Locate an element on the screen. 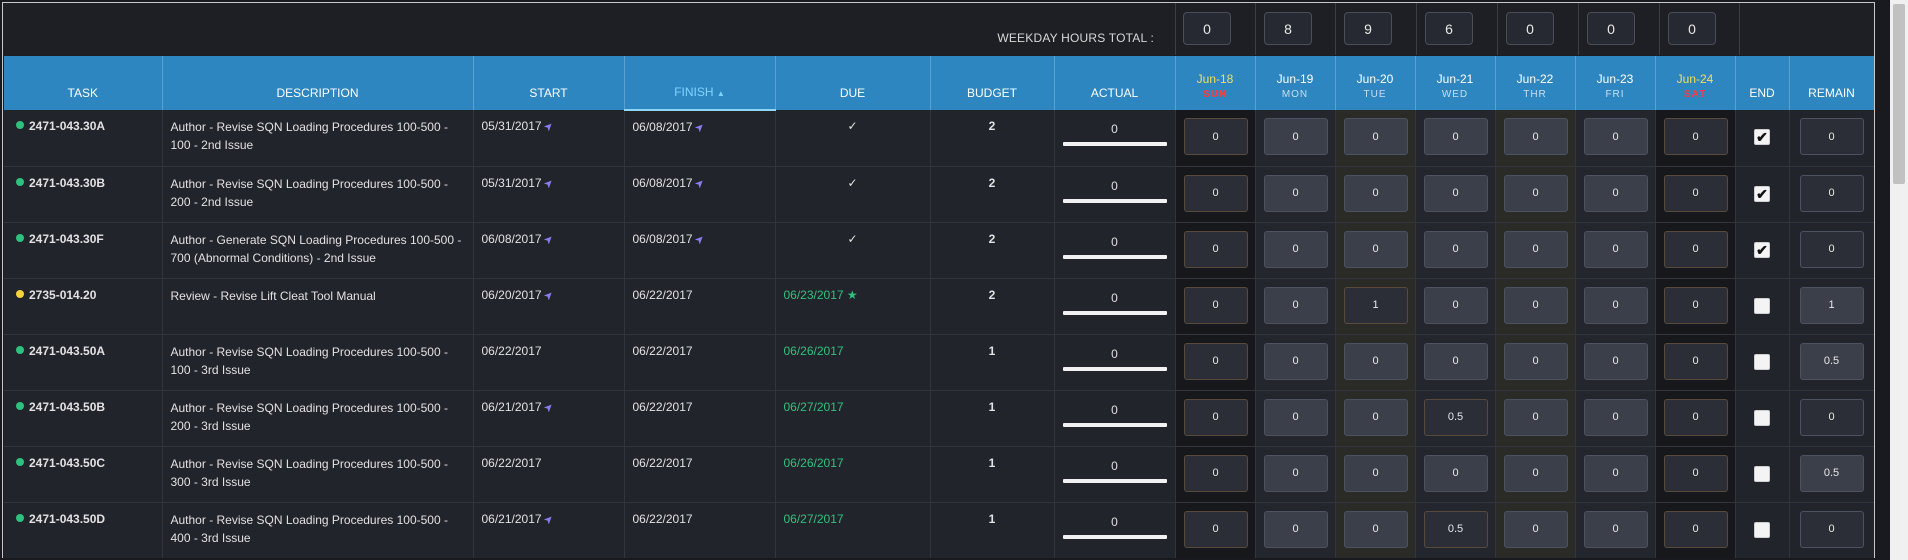  column-header-budget: BUDGET is located at coordinates (992, 83).